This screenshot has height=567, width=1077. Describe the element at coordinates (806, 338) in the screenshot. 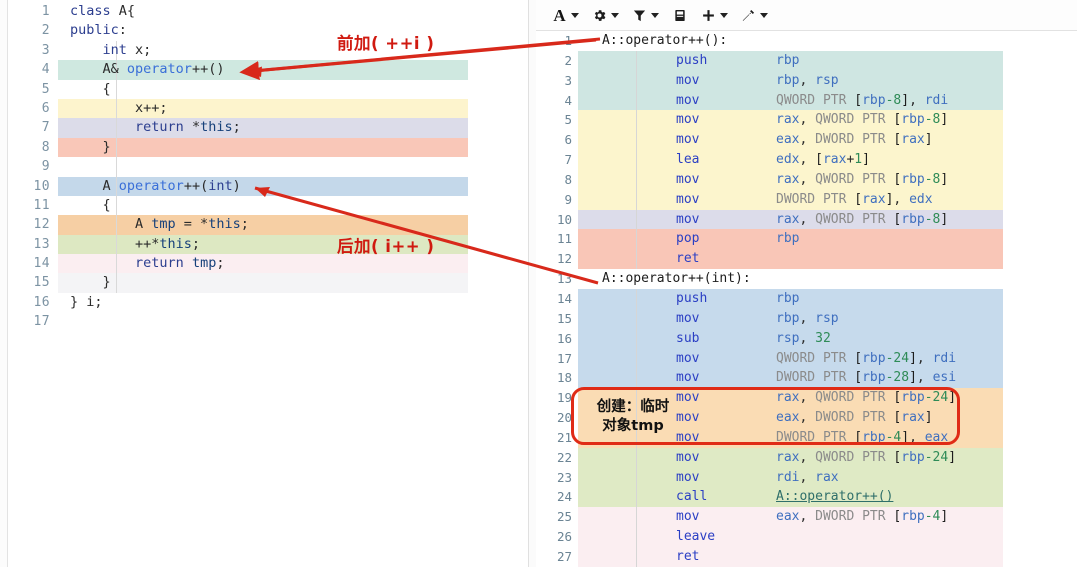

I see `assembly-line: 16 sub rsp, 32` at that location.